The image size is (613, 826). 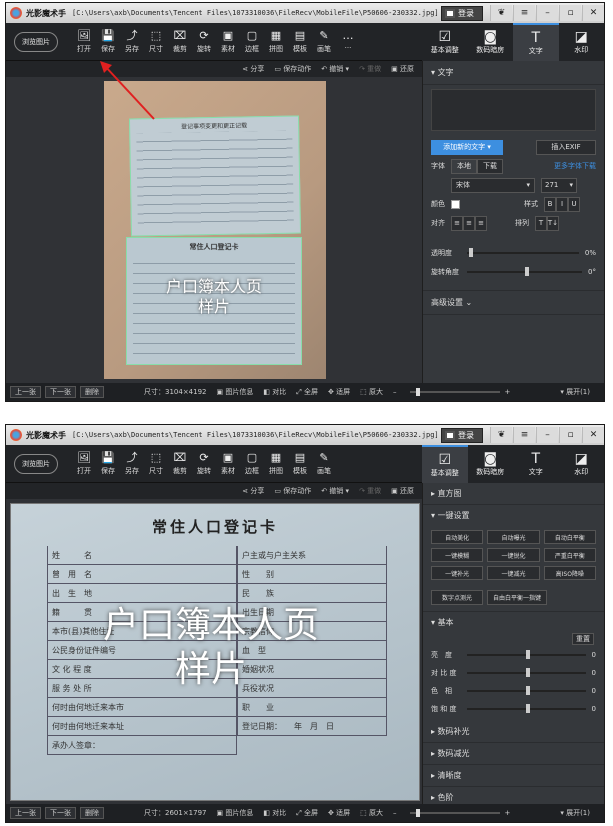 What do you see at coordinates (513, 622) in the screenshot?
I see `basic-section: ▾ 基本` at bounding box center [513, 622].